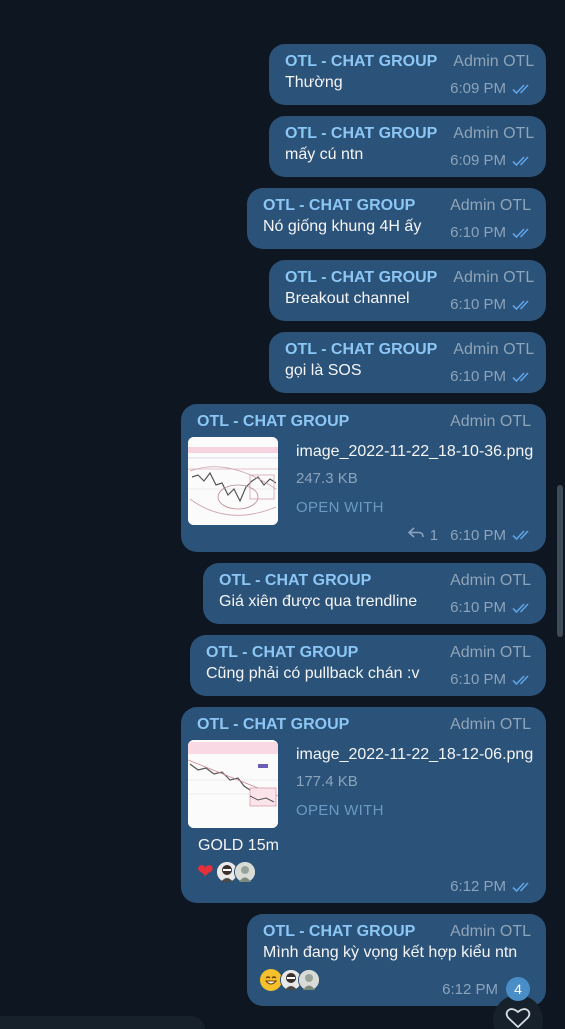 Image resolution: width=565 pixels, height=1029 pixels. I want to click on heart-outline-icon, so click(518, 1018).